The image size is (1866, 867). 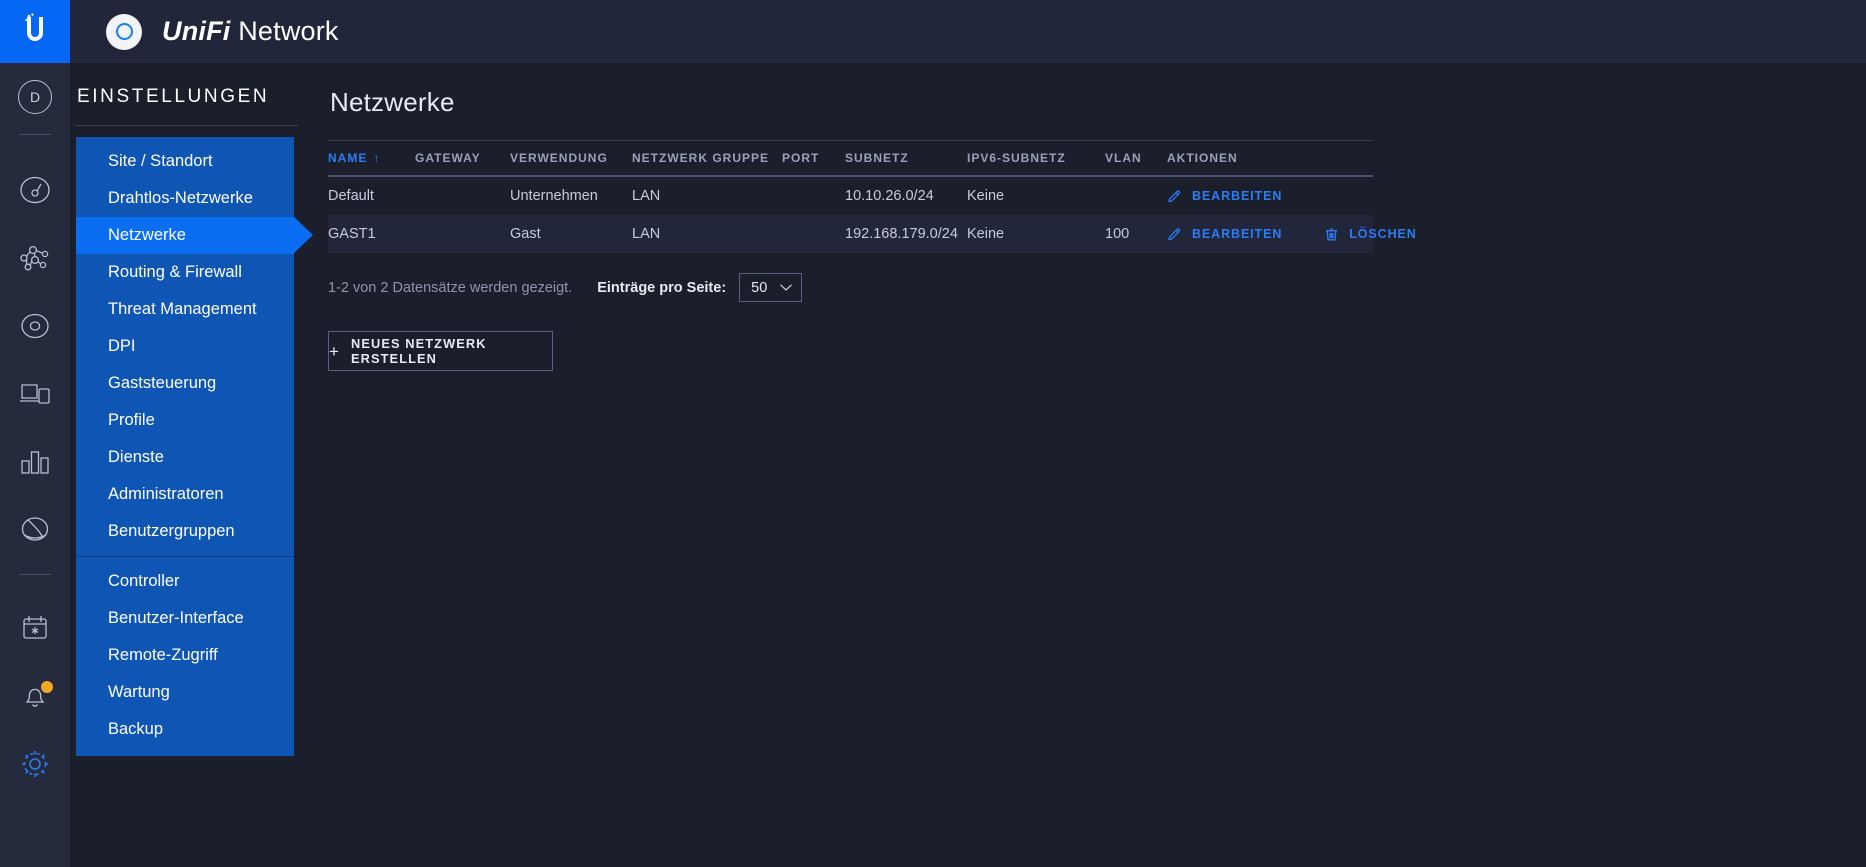 What do you see at coordinates (348, 158) in the screenshot?
I see `column-header-name-label: NAME` at bounding box center [348, 158].